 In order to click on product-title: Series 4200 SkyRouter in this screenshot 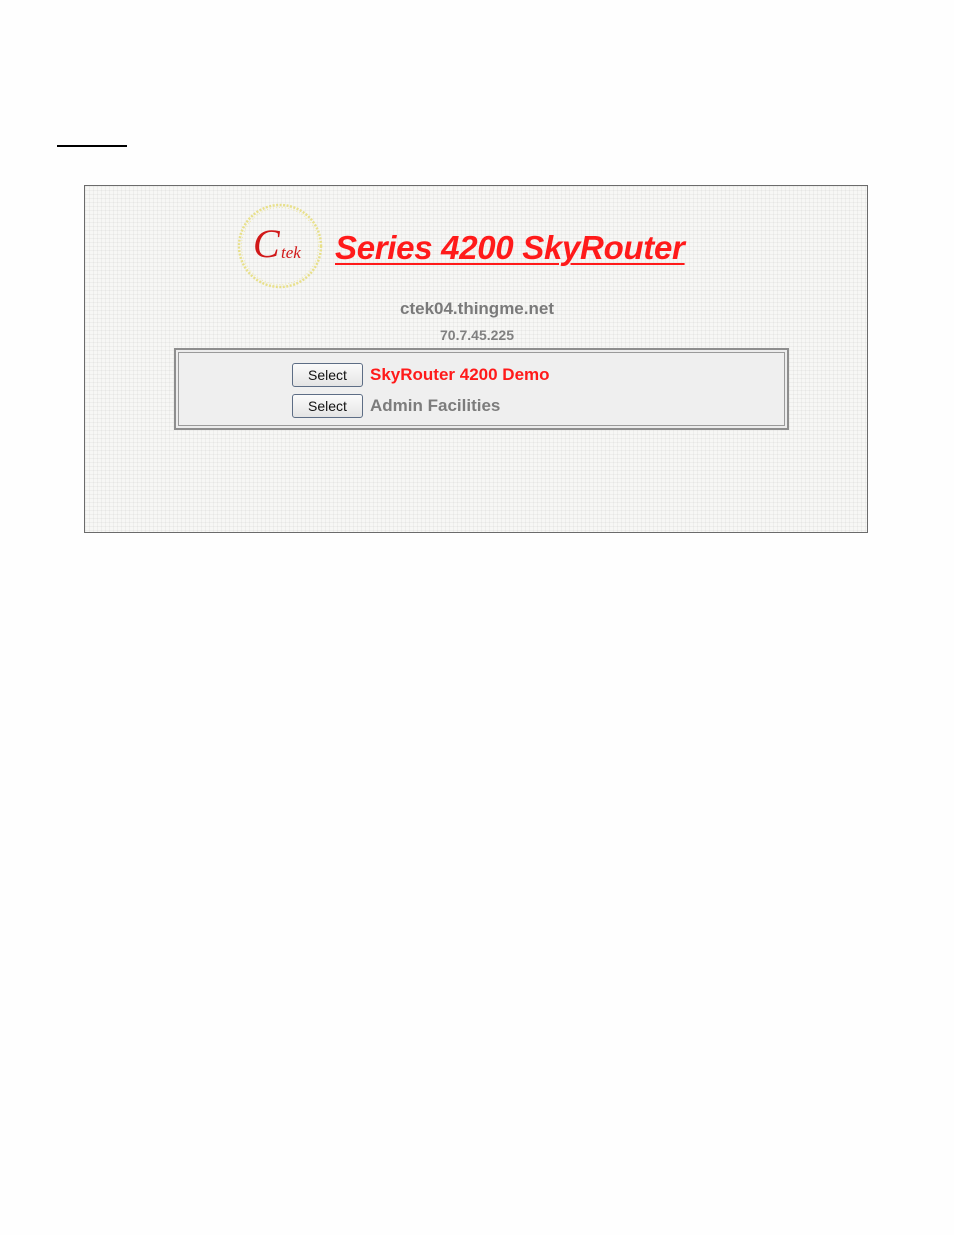, I will do `click(510, 247)`.